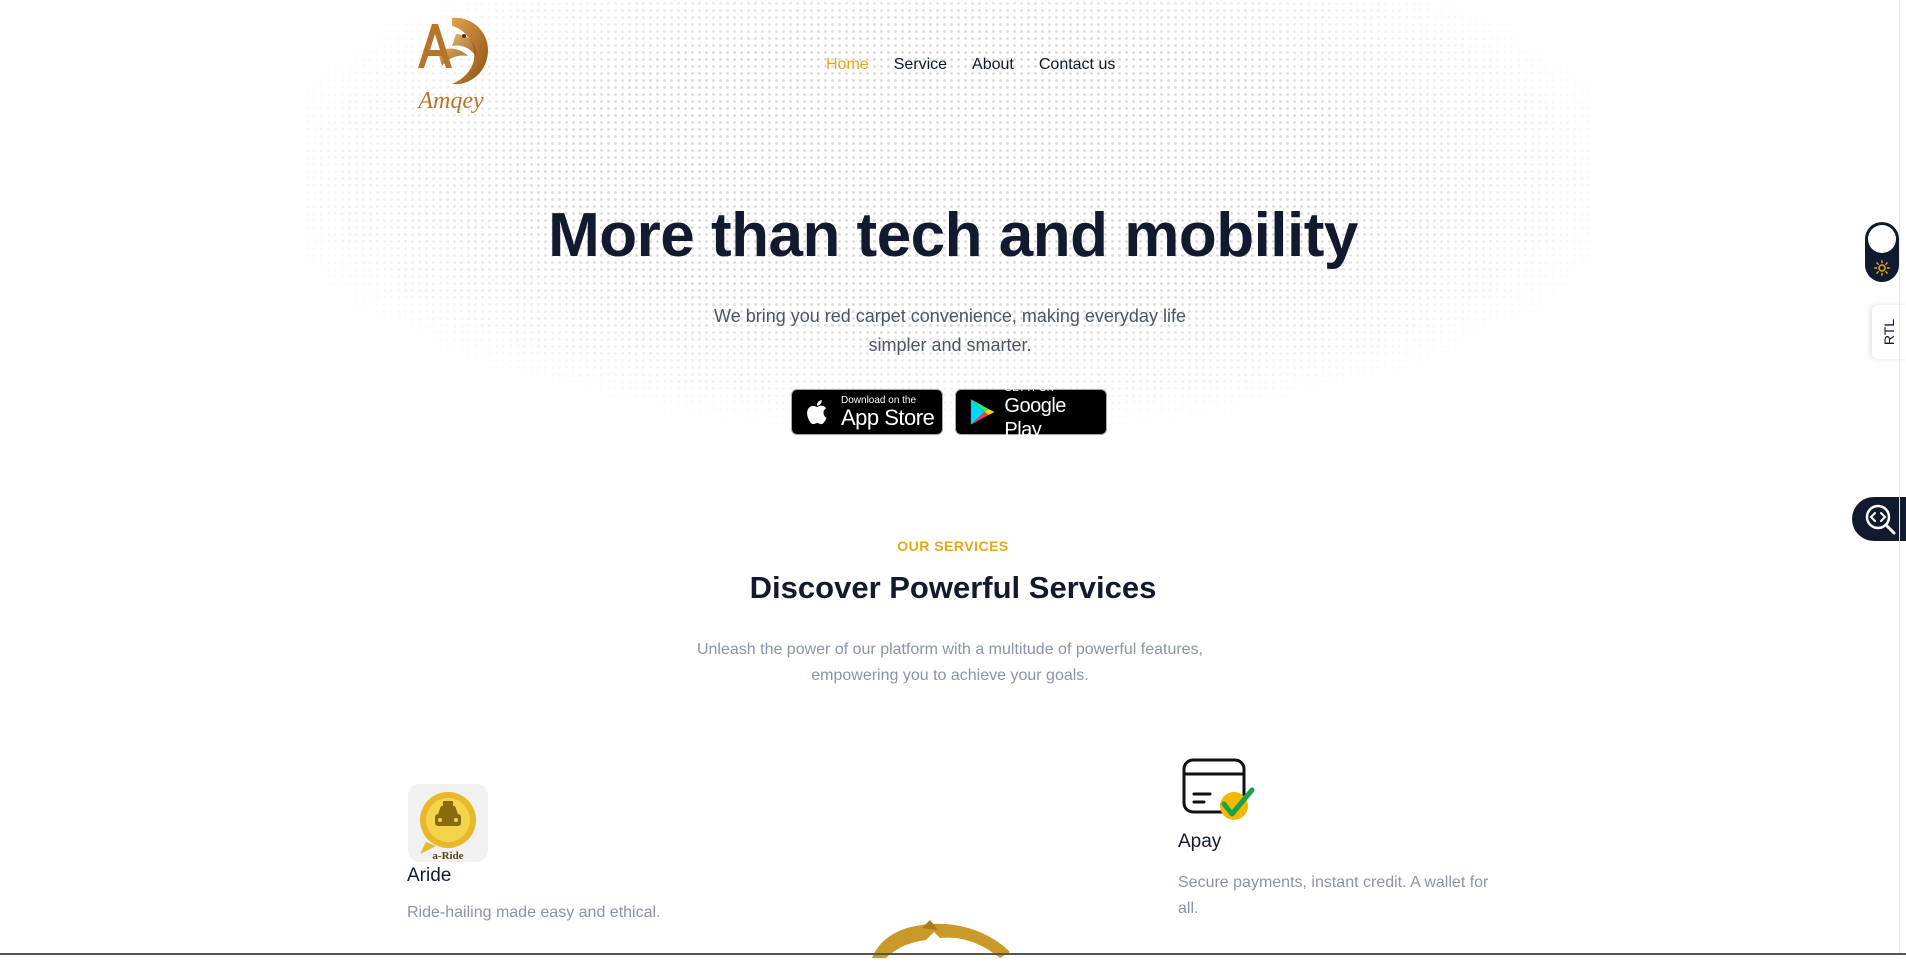 The height and width of the screenshot is (963, 1906). What do you see at coordinates (1077, 65) in the screenshot?
I see `nav-contact-us: Contact us` at bounding box center [1077, 65].